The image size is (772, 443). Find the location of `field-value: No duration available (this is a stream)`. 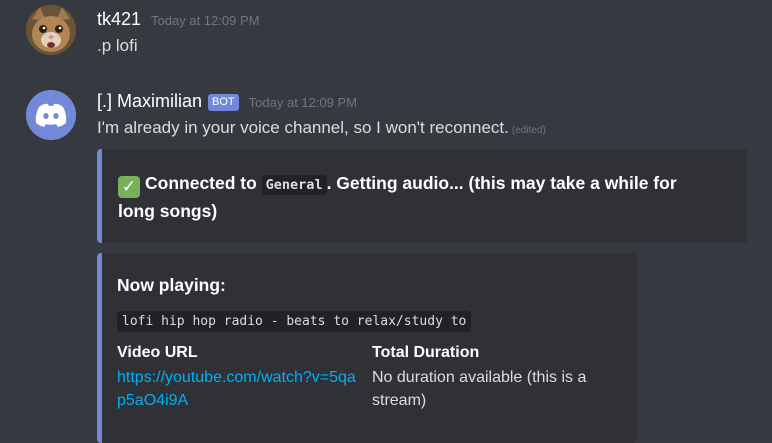

field-value: No duration available (this is a stream) is located at coordinates (479, 389).